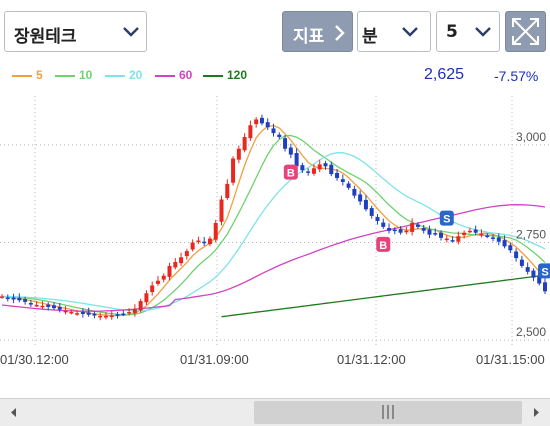  What do you see at coordinates (452, 32) in the screenshot?
I see `period-value: 5` at bounding box center [452, 32].